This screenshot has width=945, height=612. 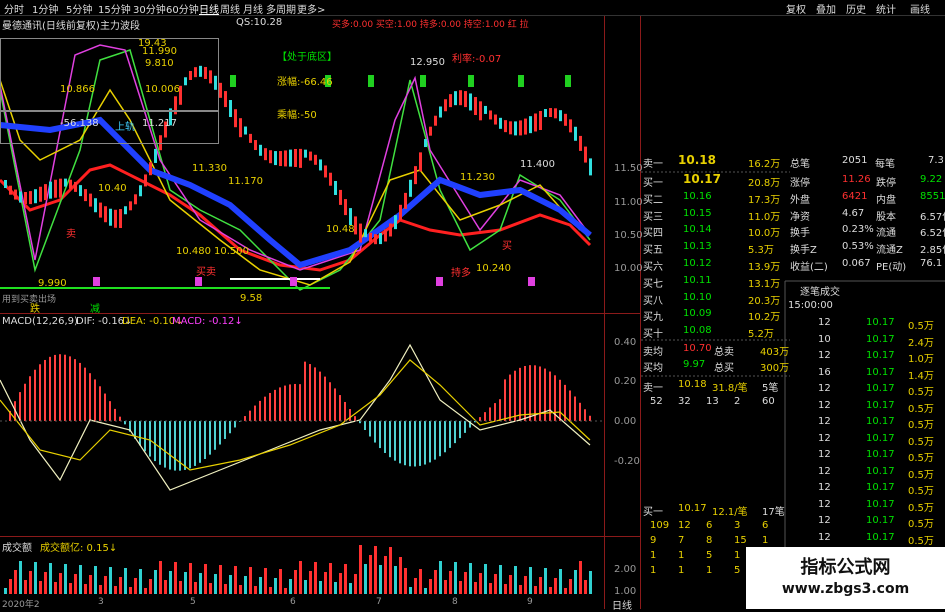 I want to click on tab-daily: 日线, so click(x=209, y=8).